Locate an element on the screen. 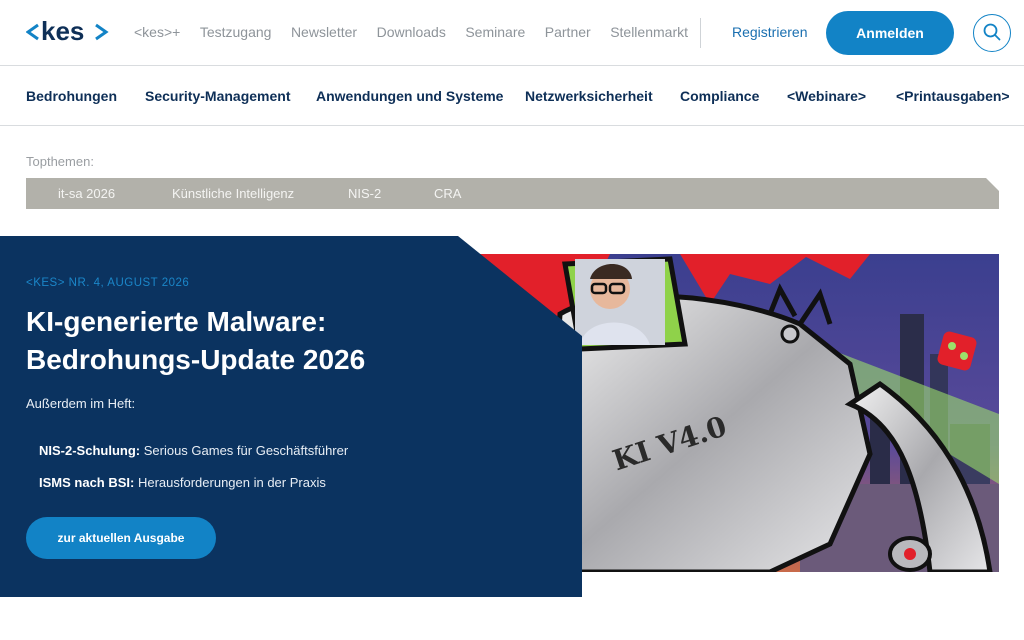  bullet-item-bold: ISMS nach BSI: is located at coordinates (87, 482).